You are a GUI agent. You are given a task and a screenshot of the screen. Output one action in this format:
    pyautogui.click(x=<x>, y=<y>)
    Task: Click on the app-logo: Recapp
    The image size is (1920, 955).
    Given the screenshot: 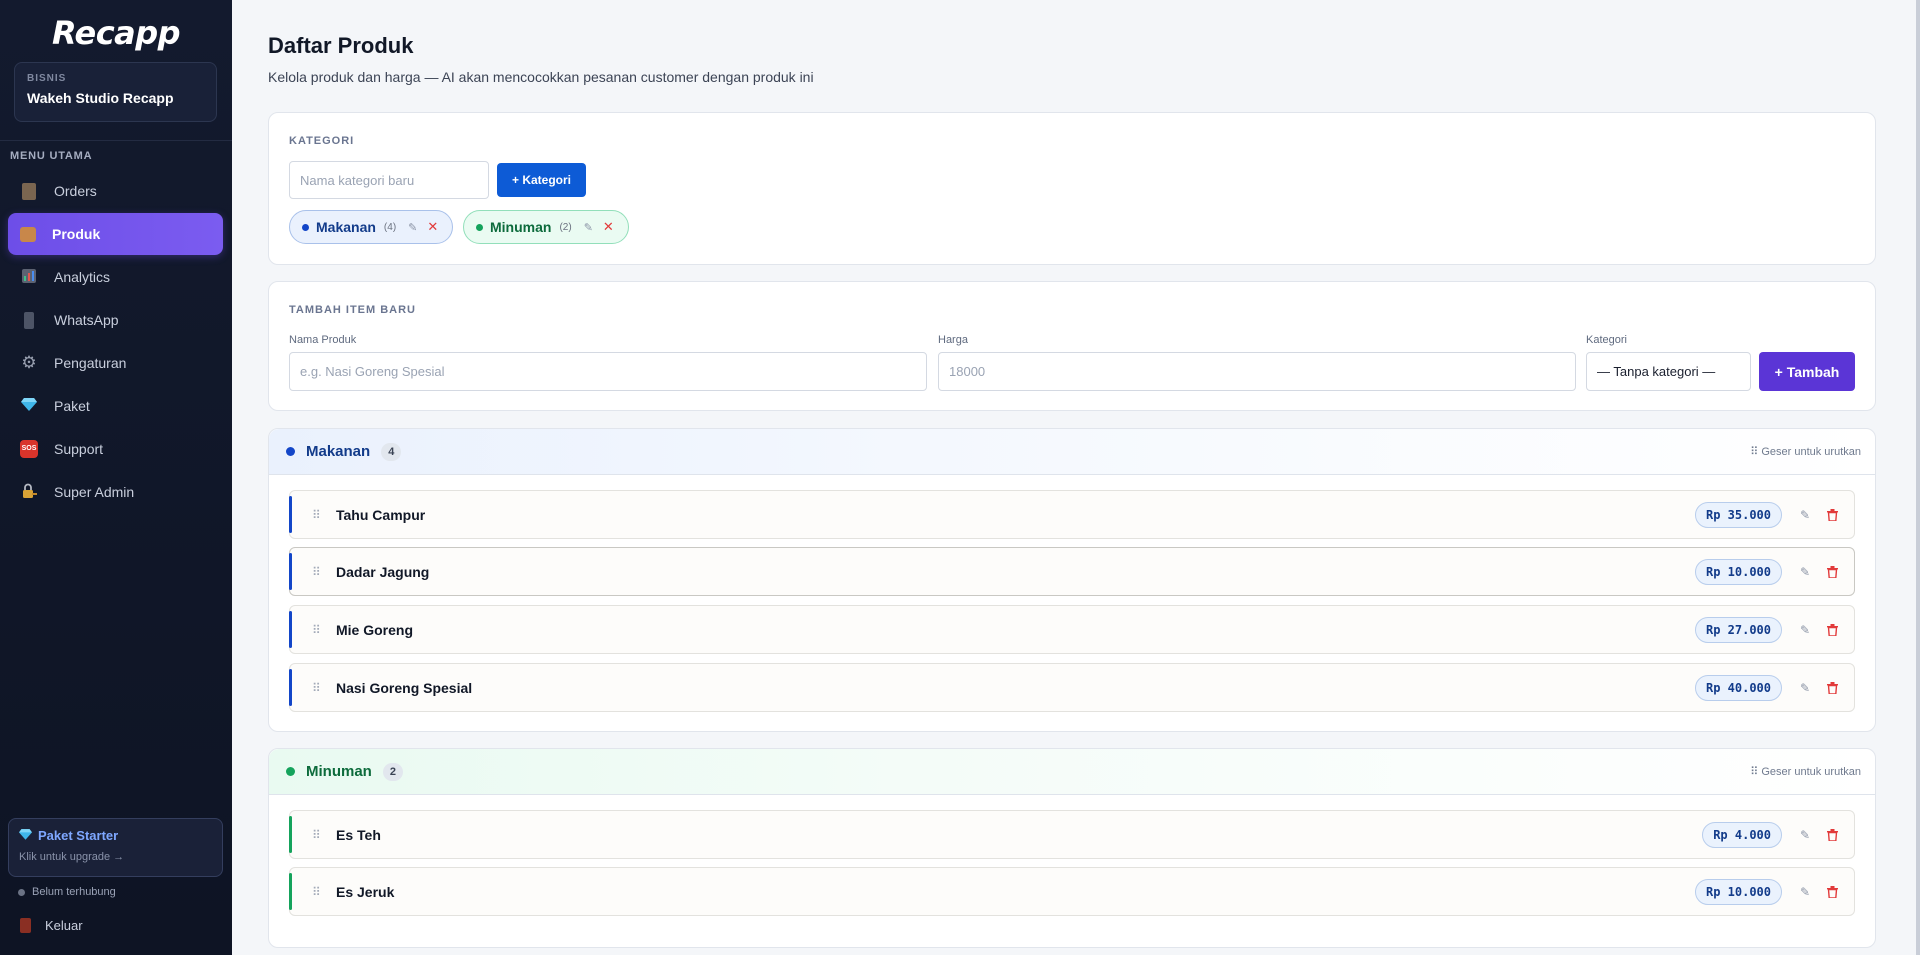 What is the action you would take?
    pyautogui.click(x=116, y=33)
    